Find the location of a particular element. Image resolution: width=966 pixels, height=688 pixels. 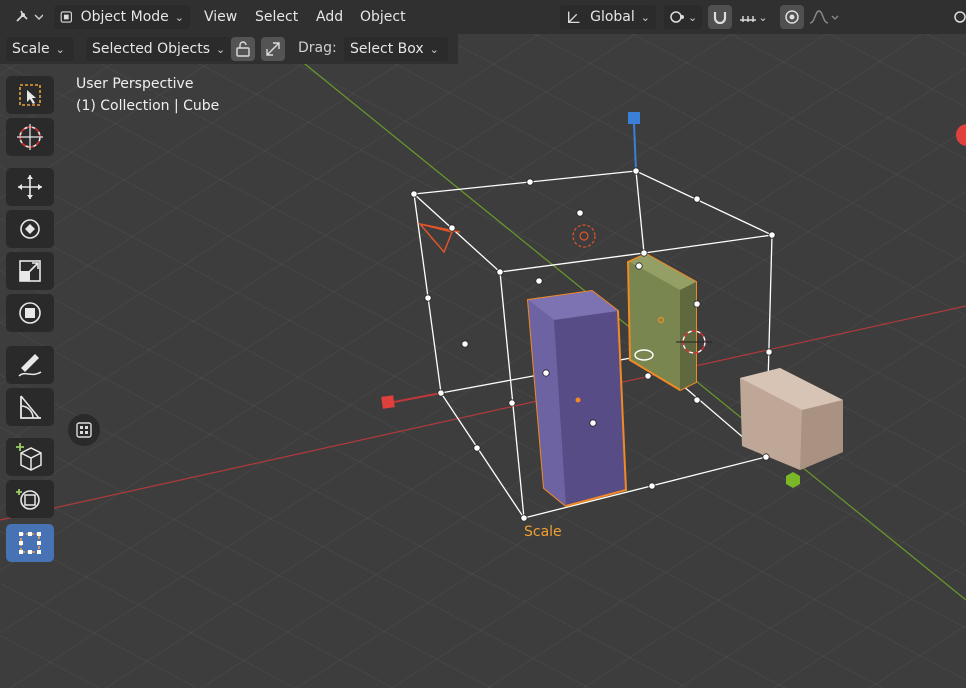

falloff-dropdown is located at coordinates (824, 17).